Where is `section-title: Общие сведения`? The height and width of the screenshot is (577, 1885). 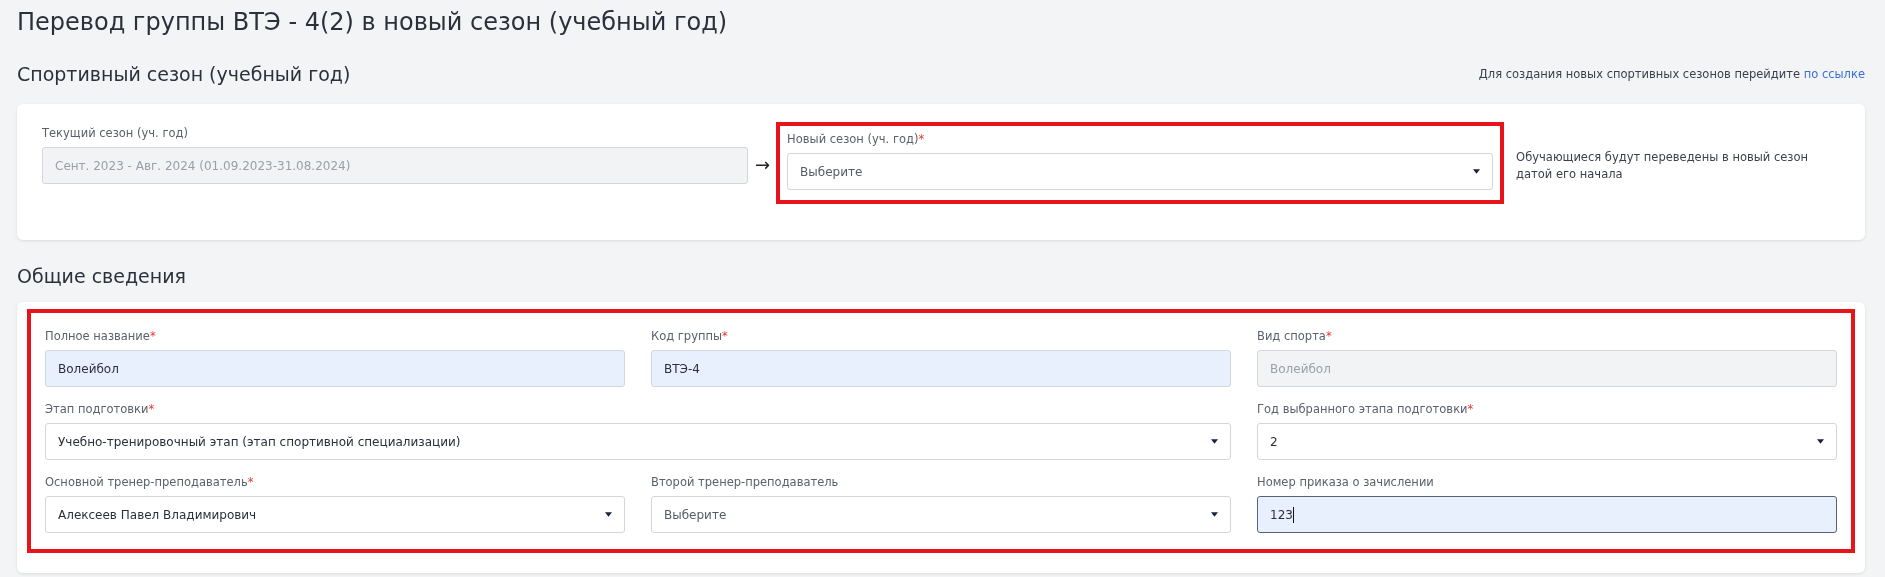 section-title: Общие сведения is located at coordinates (102, 276).